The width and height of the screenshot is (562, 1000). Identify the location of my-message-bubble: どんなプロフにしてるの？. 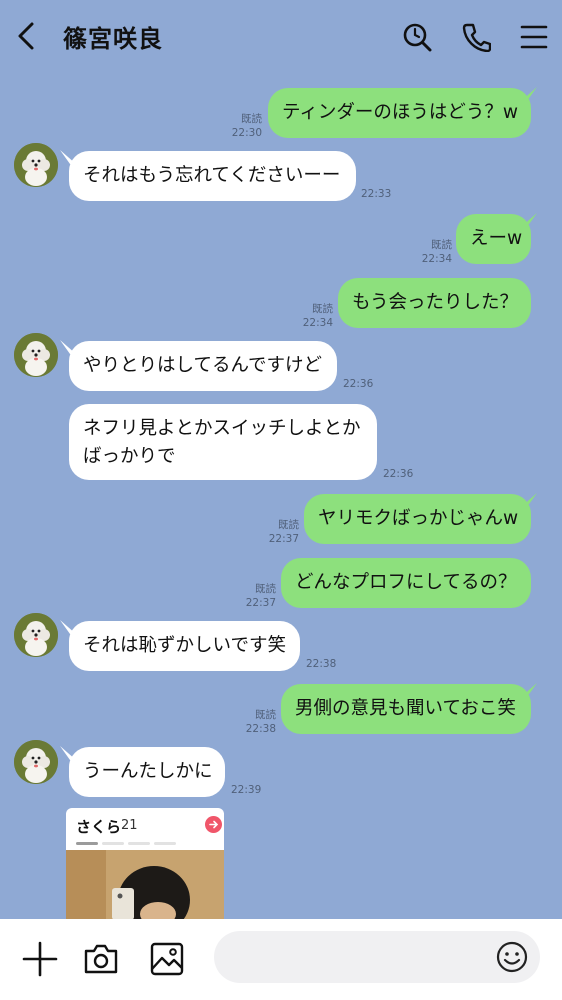
(406, 583).